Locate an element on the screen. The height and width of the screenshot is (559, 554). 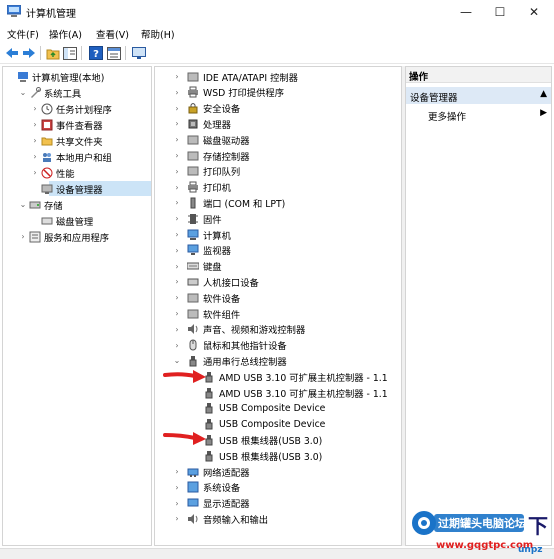
device-category-item: › 软件组件 is located at coordinates (278, 313).